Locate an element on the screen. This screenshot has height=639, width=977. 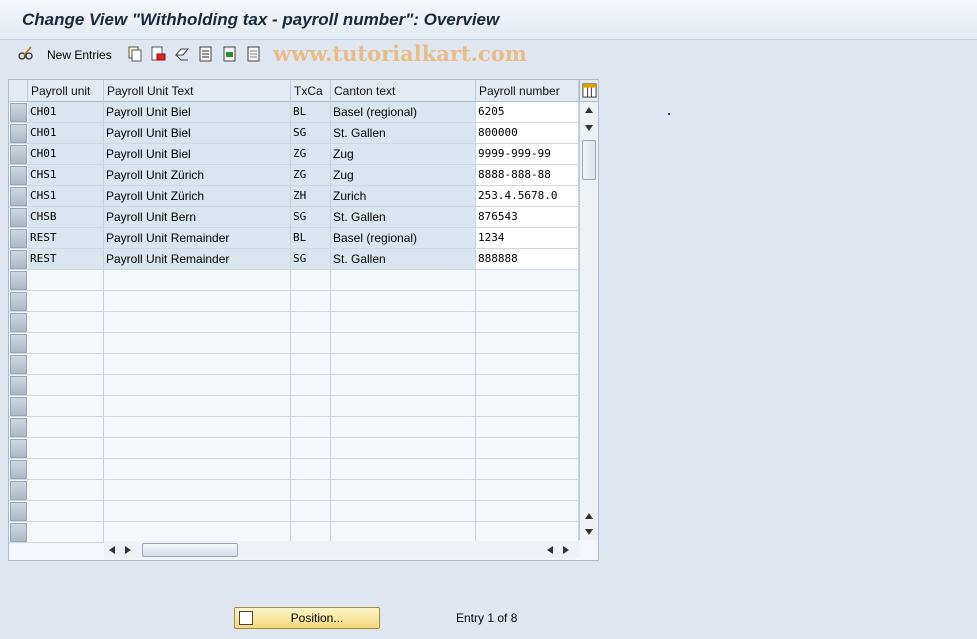
scroll-down-icon is located at coordinates (589, 128).